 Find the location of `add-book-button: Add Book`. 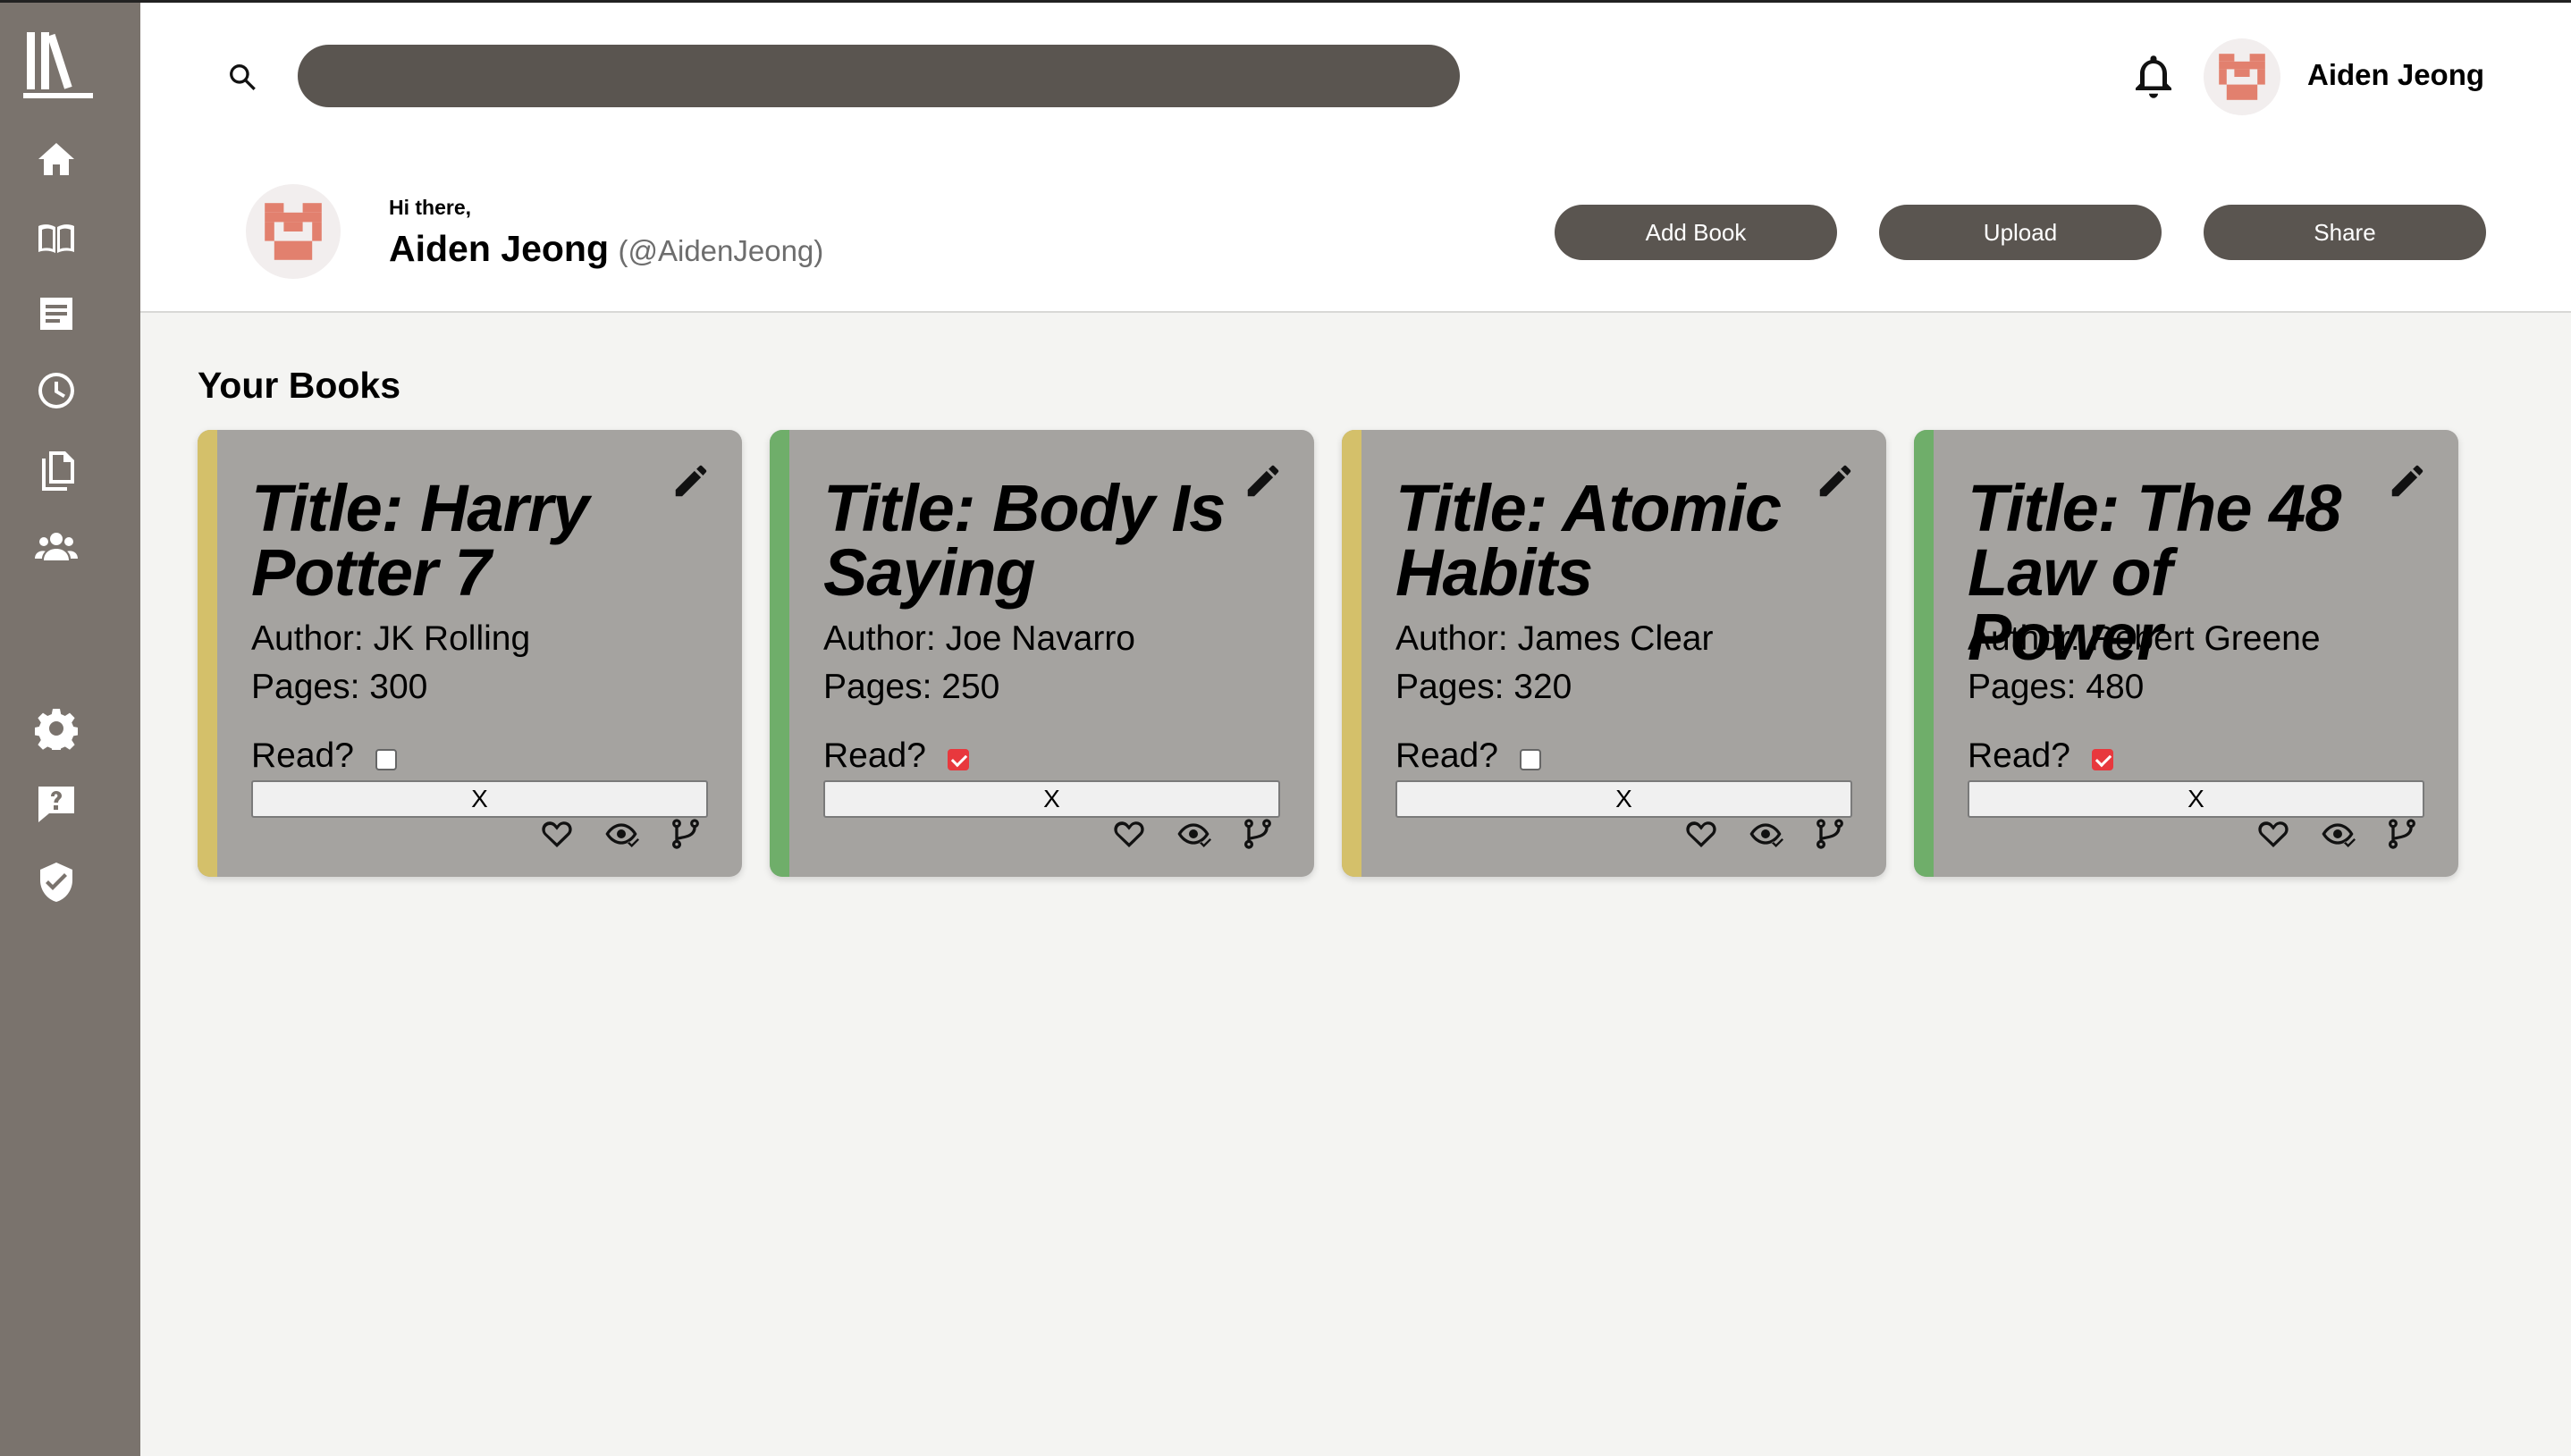

add-book-button: Add Book is located at coordinates (1696, 232).